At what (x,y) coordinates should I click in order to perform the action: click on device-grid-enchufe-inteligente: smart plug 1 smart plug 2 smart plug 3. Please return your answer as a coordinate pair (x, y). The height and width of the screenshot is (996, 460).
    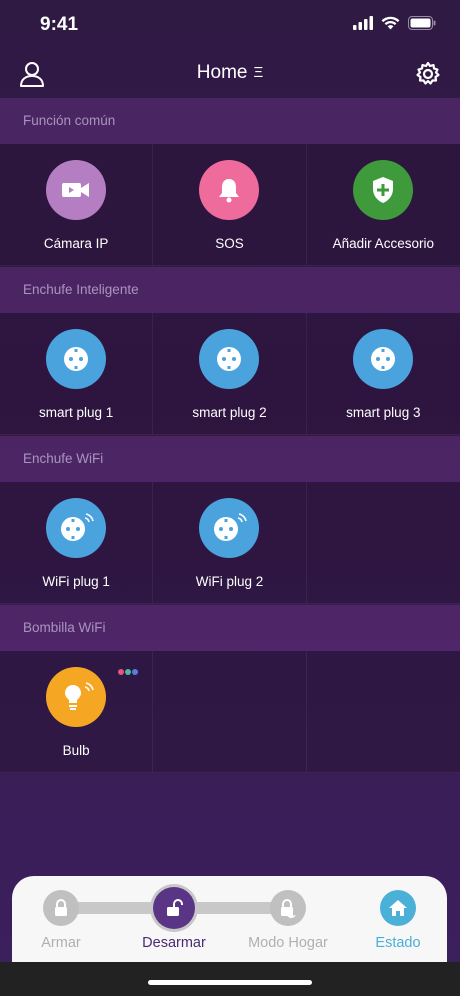
    Looking at the image, I should click on (230, 374).